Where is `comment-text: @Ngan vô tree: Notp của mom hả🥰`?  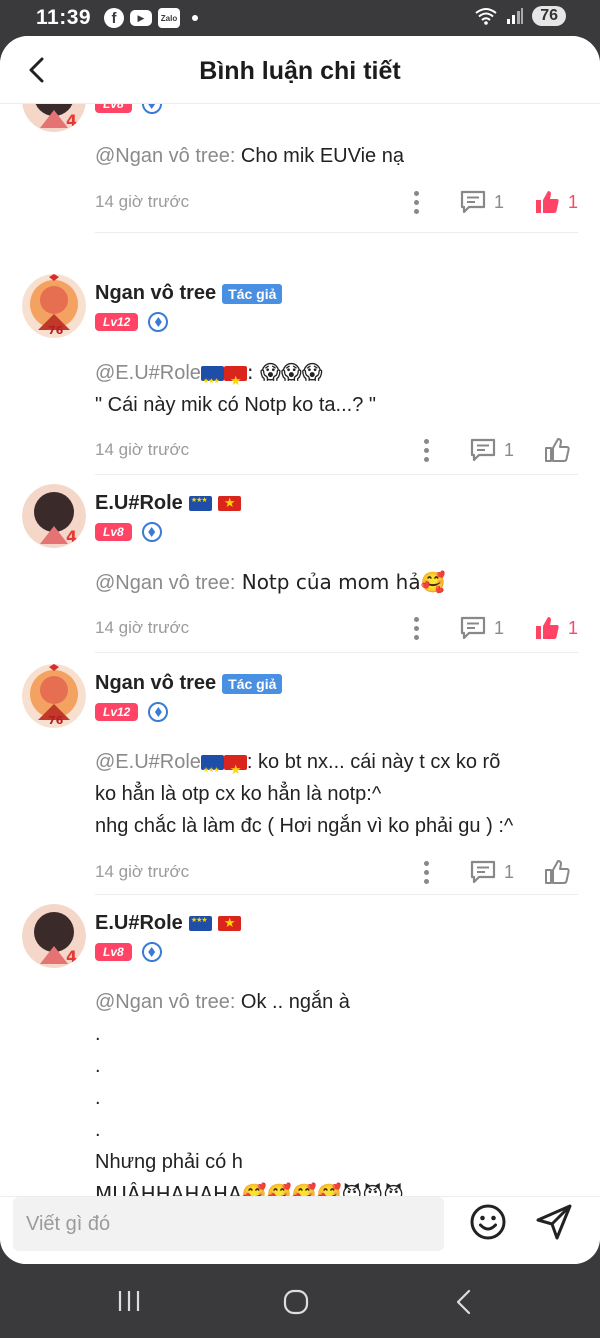
comment-text: @Ngan vô tree: Notp của mom hả🥰 is located at coordinates (270, 582).